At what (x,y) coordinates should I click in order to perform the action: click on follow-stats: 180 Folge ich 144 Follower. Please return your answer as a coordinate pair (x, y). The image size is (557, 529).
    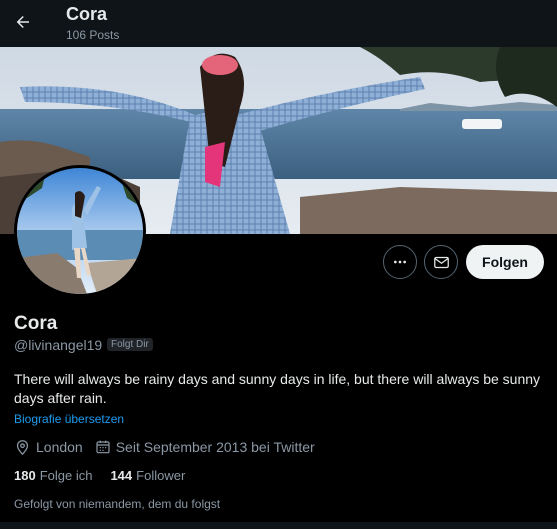
    Looking at the image, I should click on (108, 475).